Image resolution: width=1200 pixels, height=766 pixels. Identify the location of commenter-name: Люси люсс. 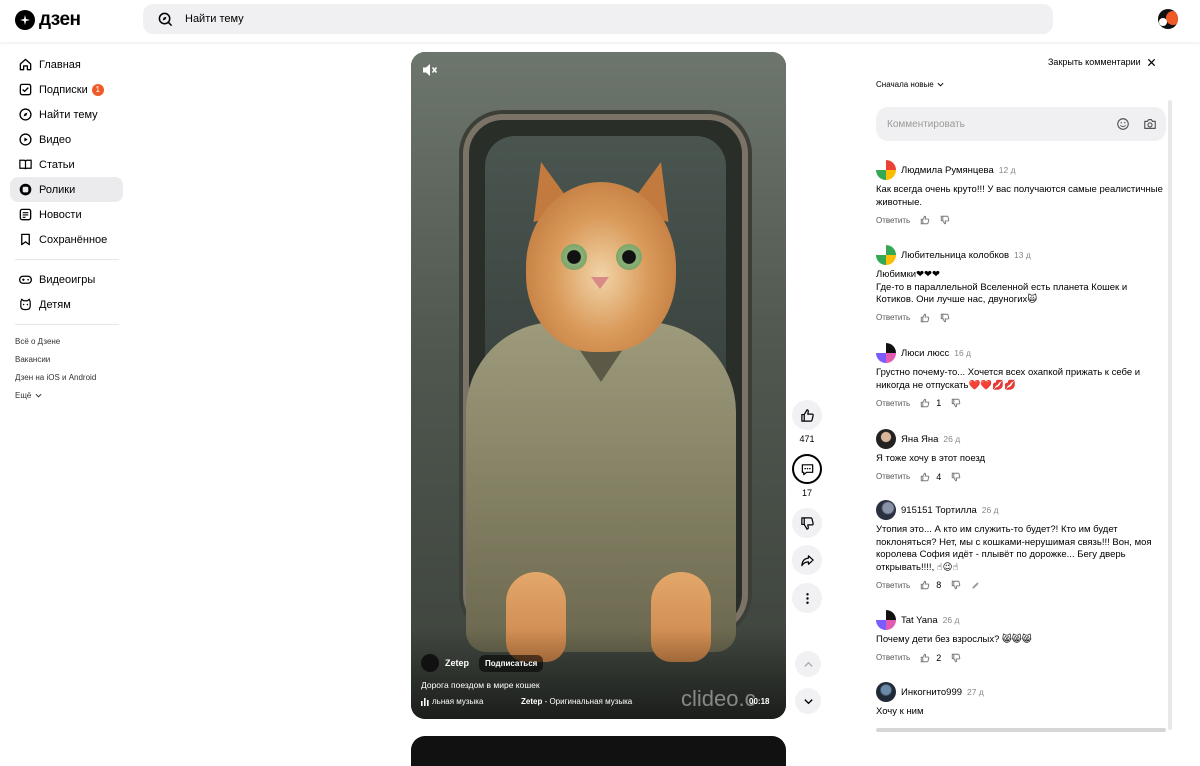
(925, 353).